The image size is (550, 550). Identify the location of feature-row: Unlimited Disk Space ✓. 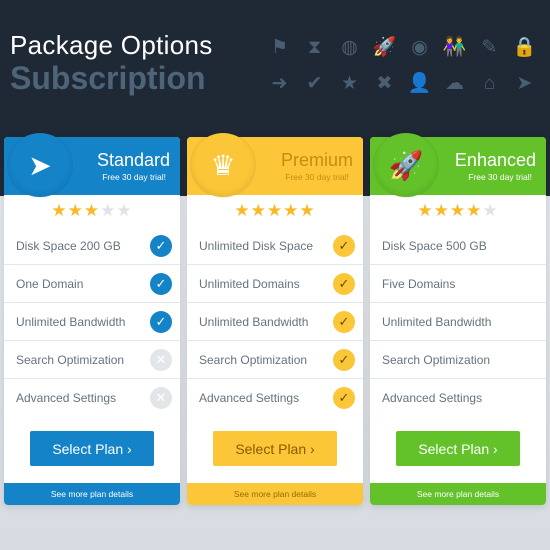
(275, 246).